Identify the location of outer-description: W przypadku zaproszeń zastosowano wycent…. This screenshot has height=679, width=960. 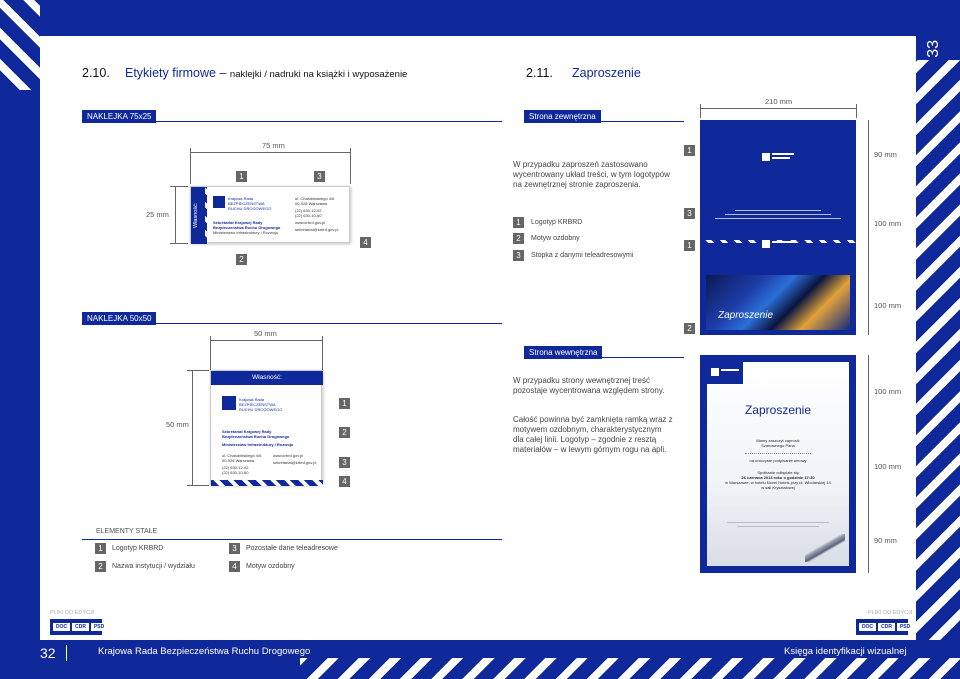
(591, 174).